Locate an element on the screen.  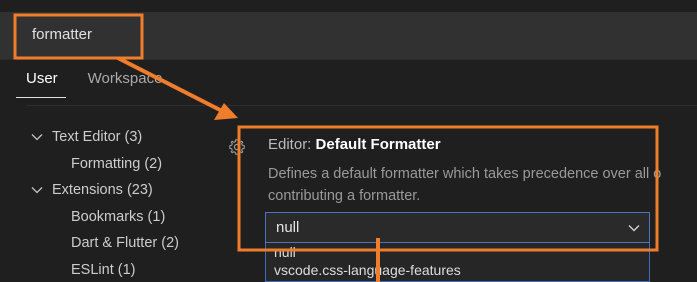
toc-item-bookmarks: Bookmarks (1) is located at coordinates (104, 217).